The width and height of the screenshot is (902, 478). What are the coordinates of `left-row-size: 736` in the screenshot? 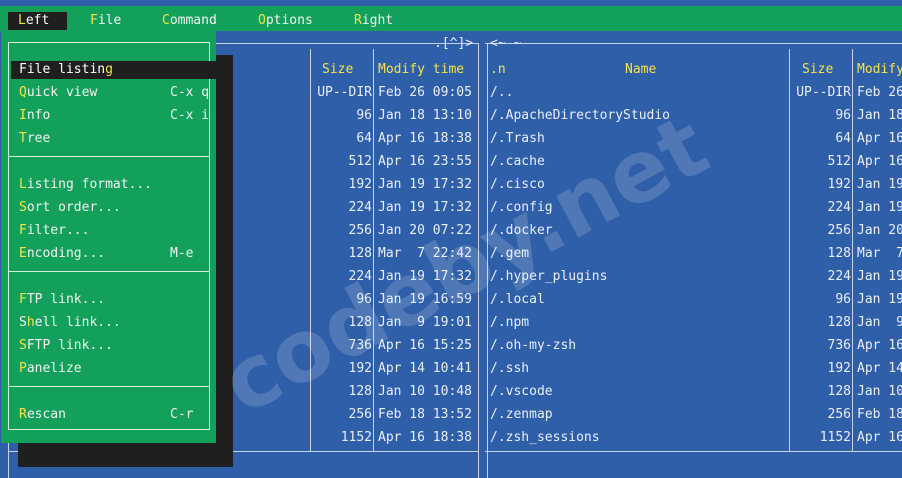 It's located at (342, 346).